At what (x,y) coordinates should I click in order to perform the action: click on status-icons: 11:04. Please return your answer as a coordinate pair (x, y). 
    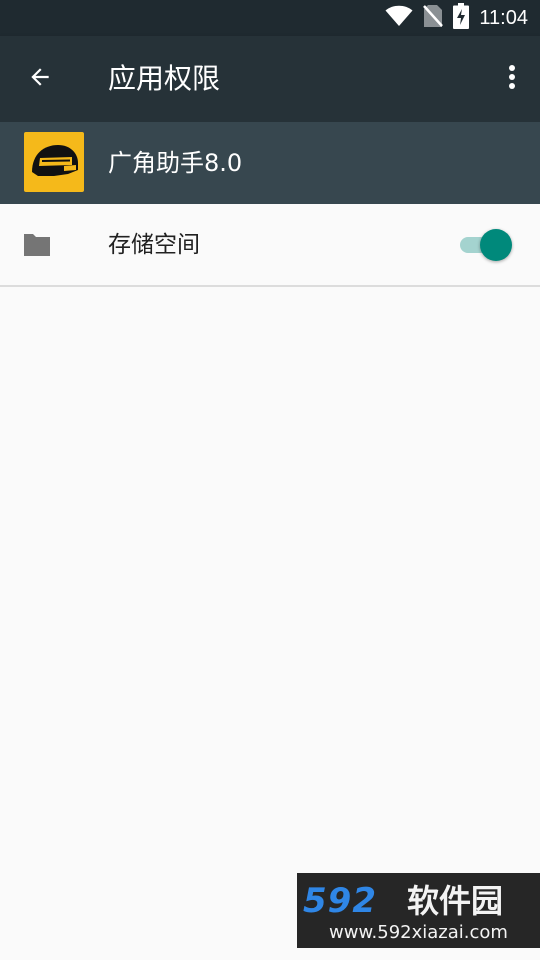
    Looking at the image, I should click on (456, 18).